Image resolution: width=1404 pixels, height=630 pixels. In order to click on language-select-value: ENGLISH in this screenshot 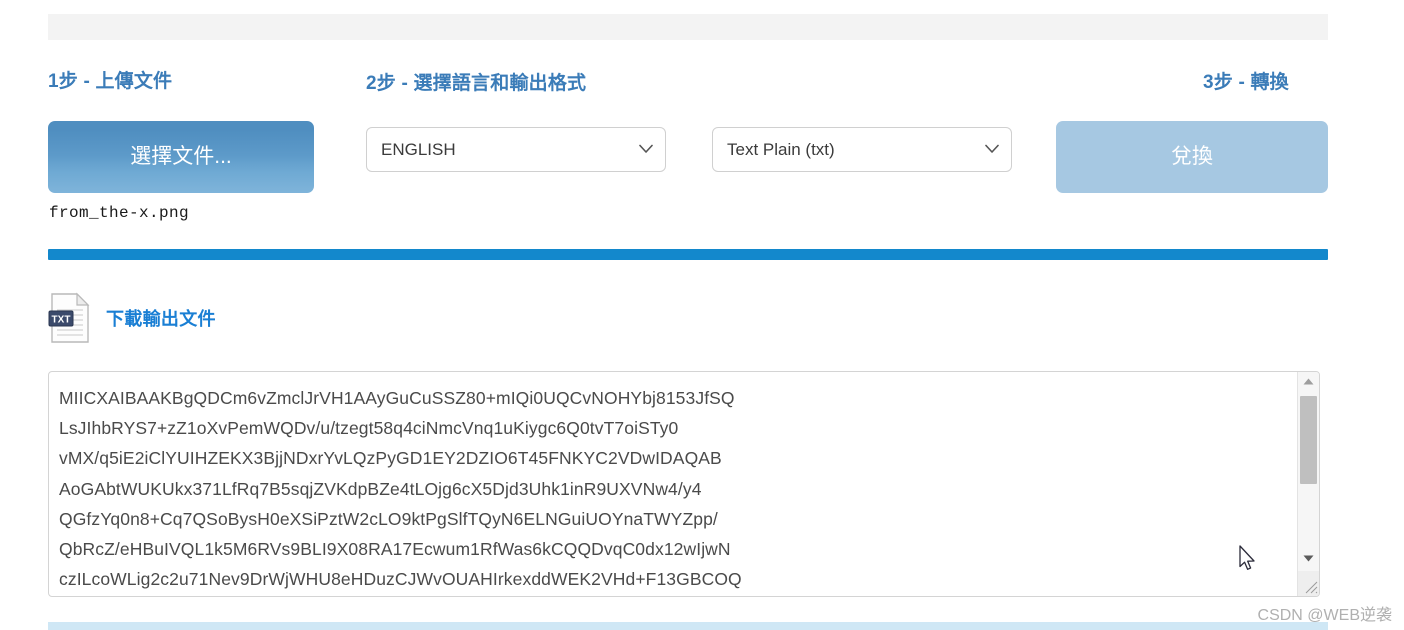, I will do `click(418, 149)`.